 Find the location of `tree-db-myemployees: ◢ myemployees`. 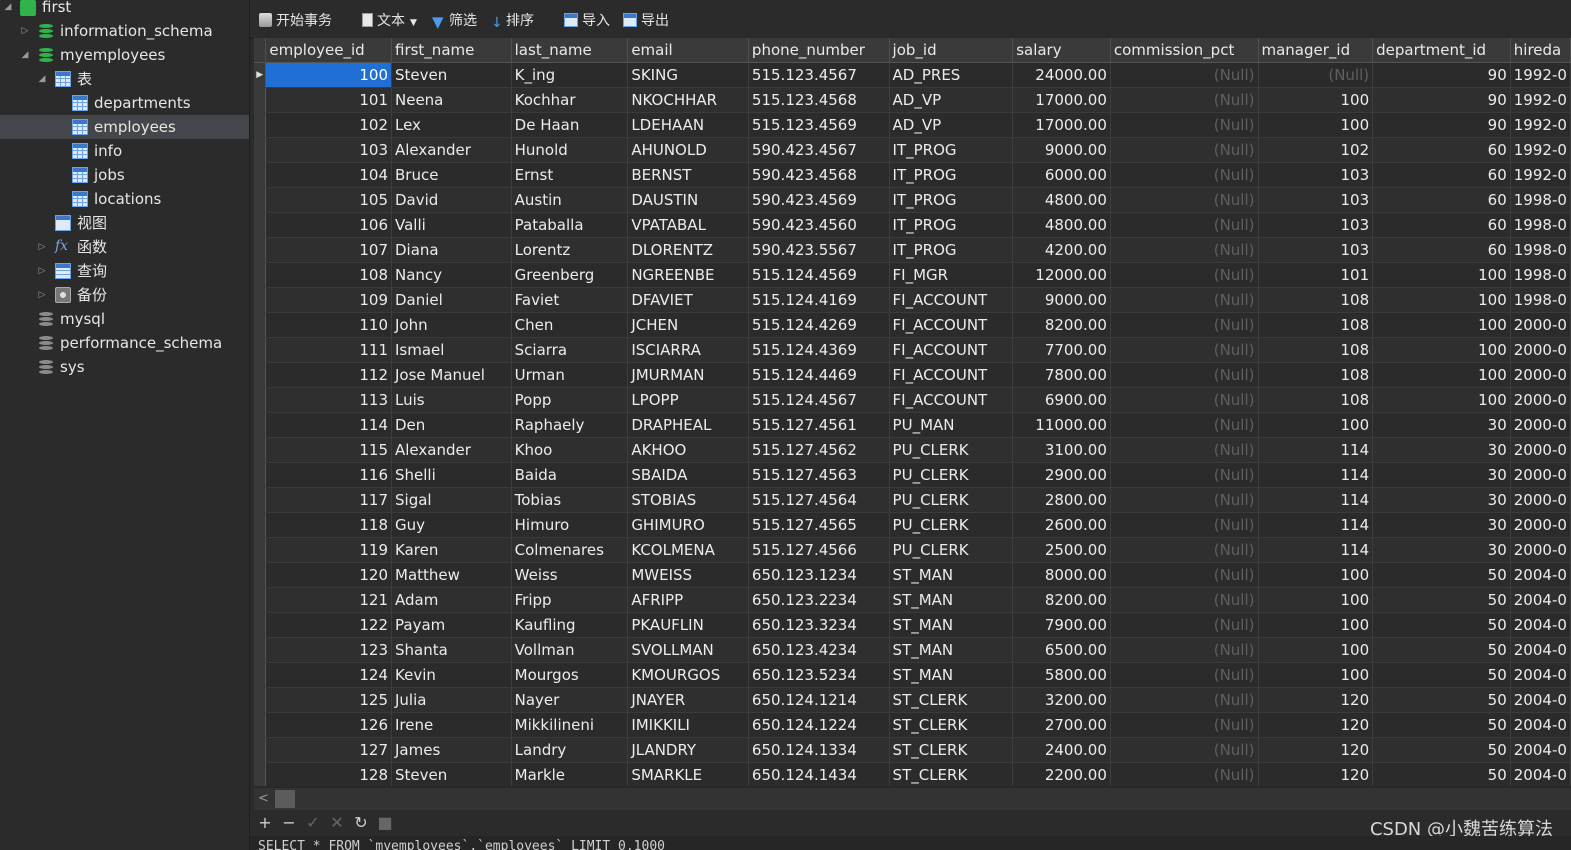

tree-db-myemployees: ◢ myemployees is located at coordinates (124, 55).